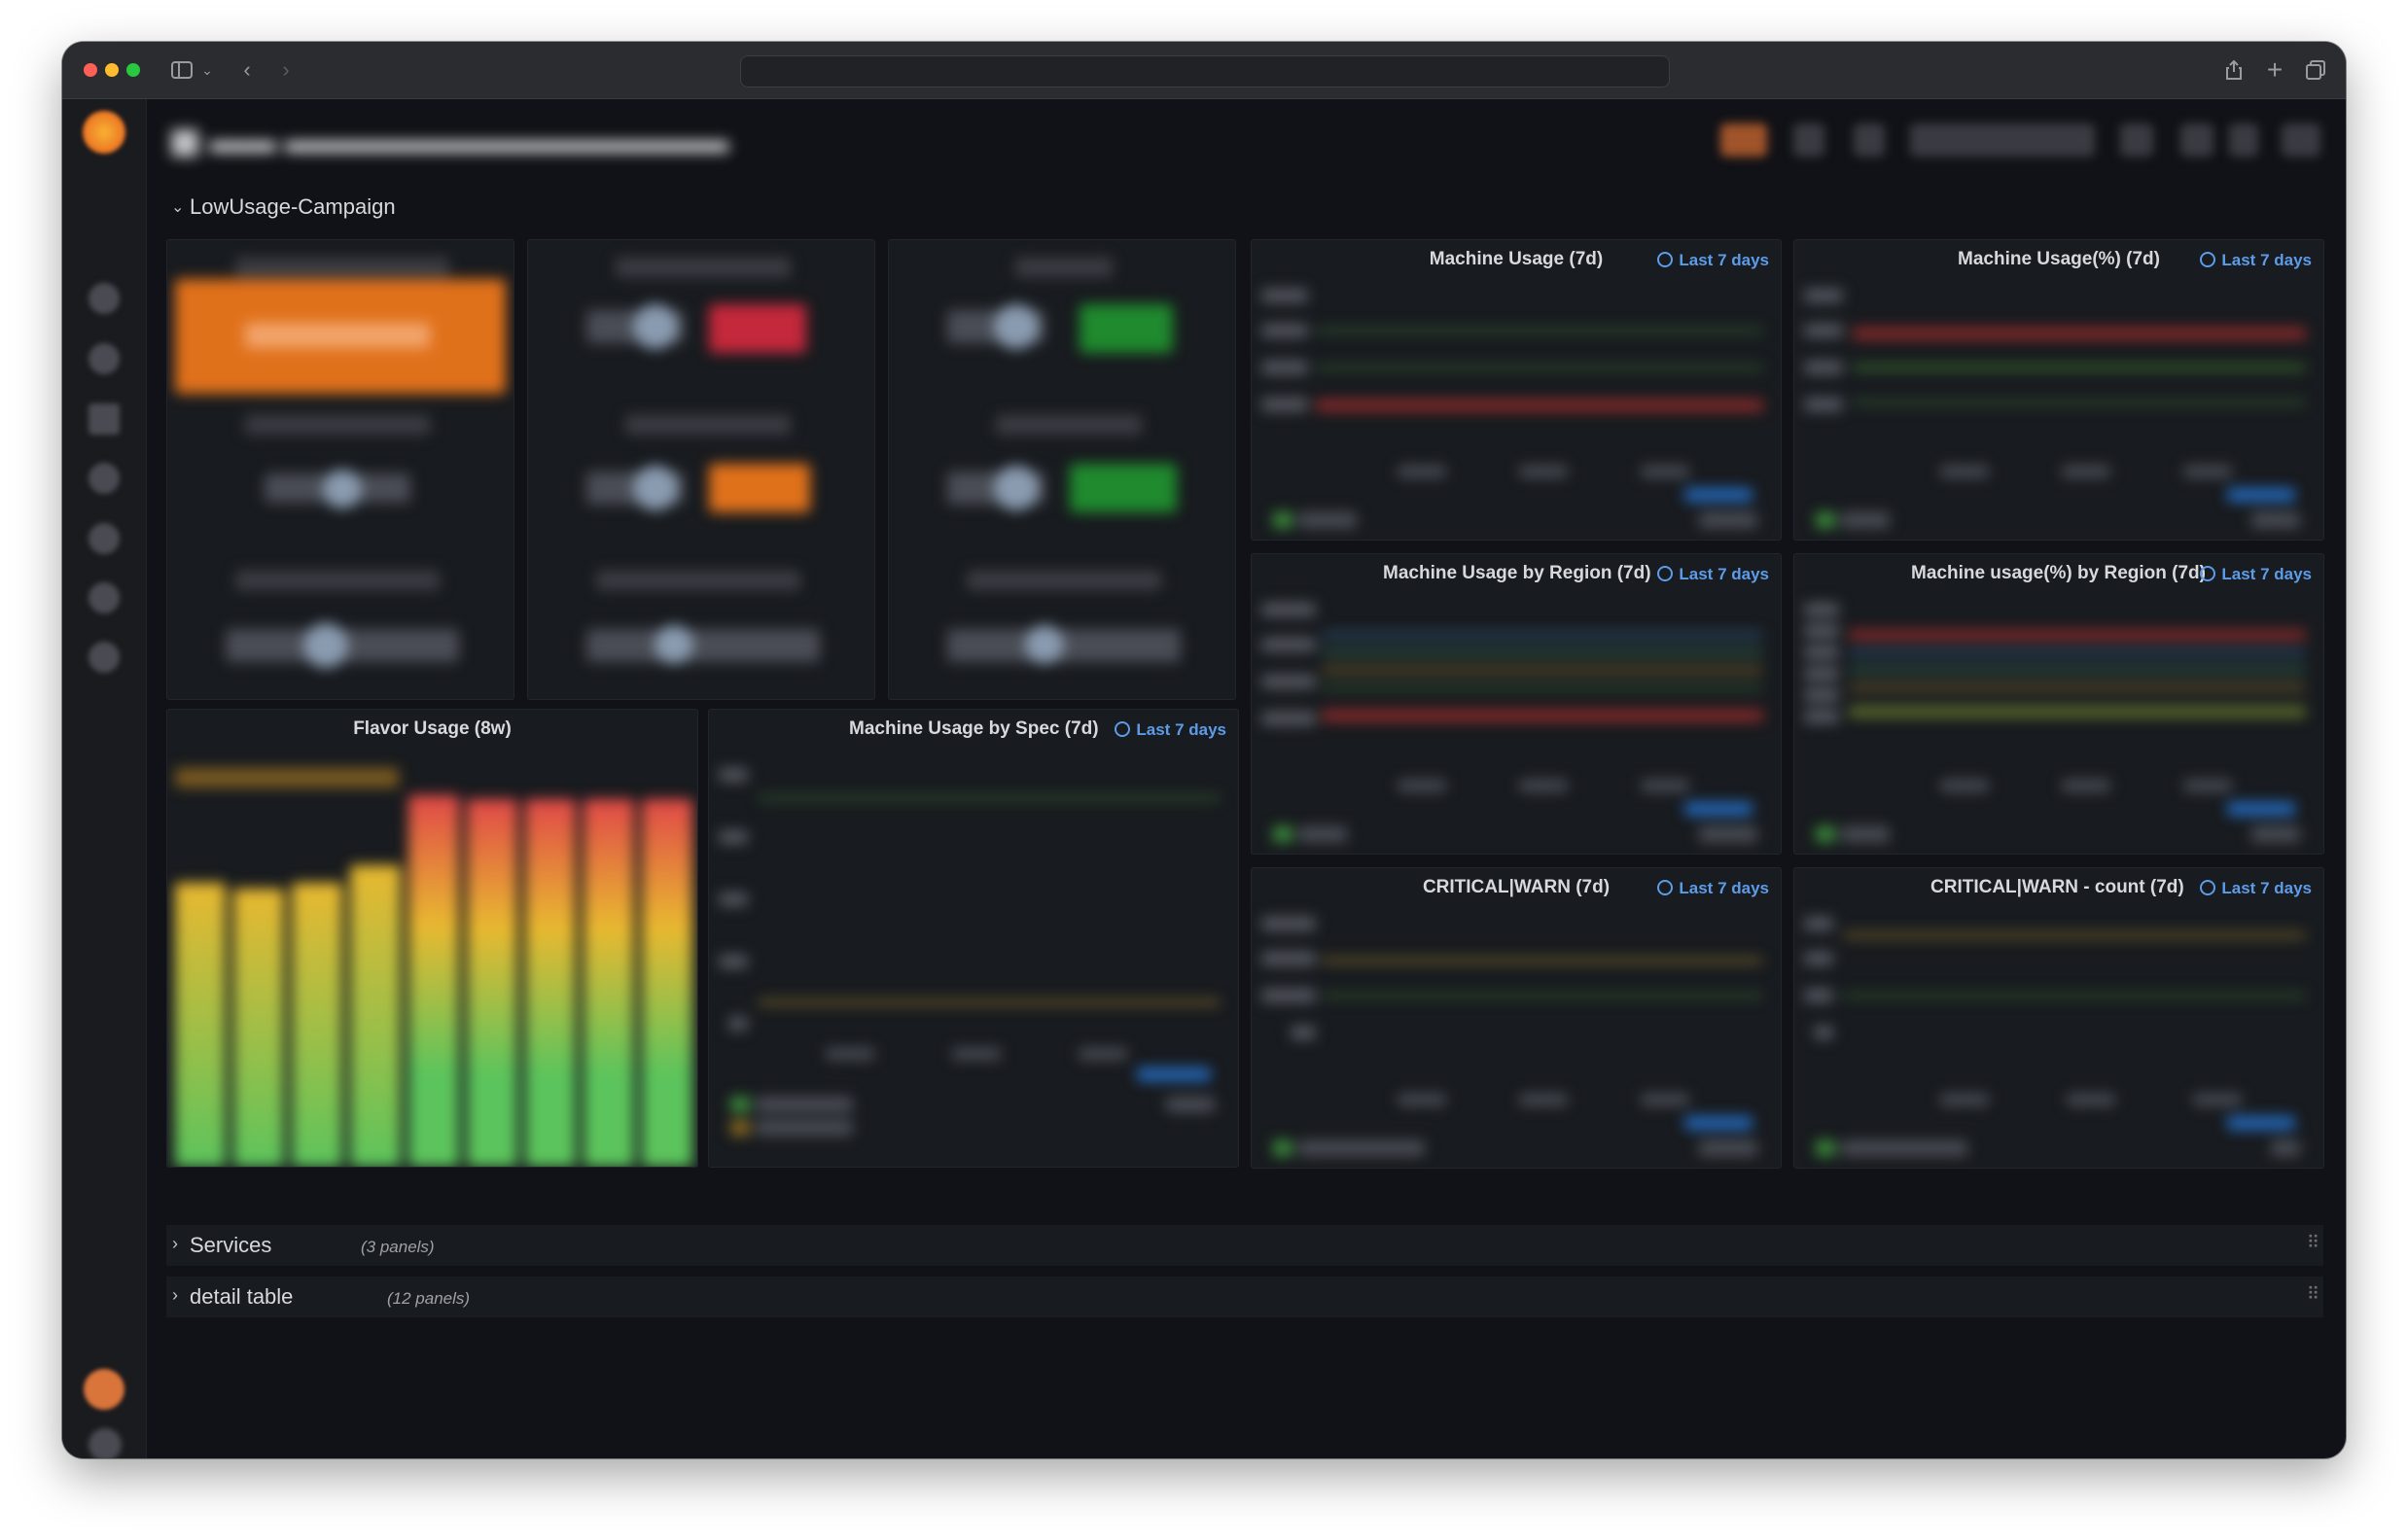 Image resolution: width=2408 pixels, height=1540 pixels. I want to click on new-tab-icon: +, so click(2274, 70).